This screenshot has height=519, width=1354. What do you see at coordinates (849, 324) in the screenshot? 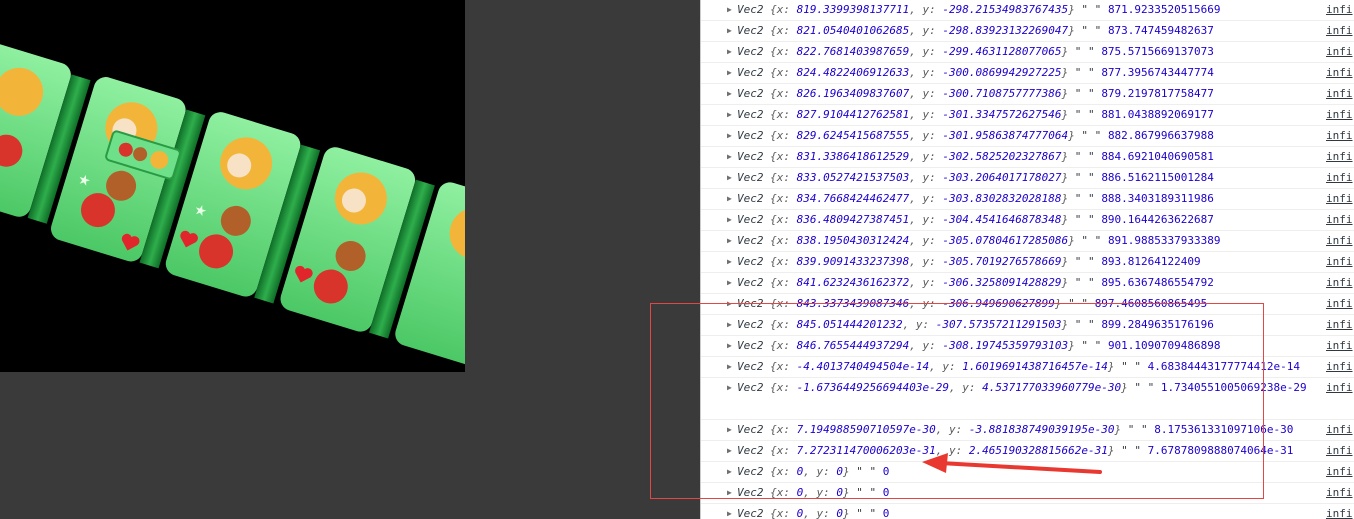
I see `x-value: 845.051444201232` at bounding box center [849, 324].